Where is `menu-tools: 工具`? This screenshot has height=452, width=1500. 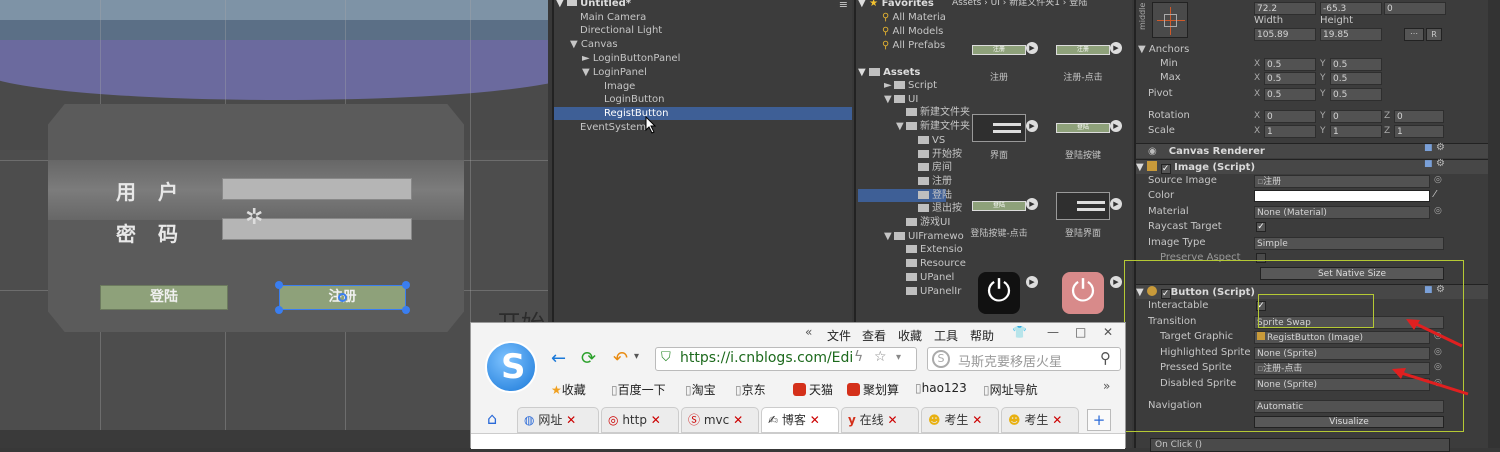
menu-tools: 工具 is located at coordinates (946, 335).